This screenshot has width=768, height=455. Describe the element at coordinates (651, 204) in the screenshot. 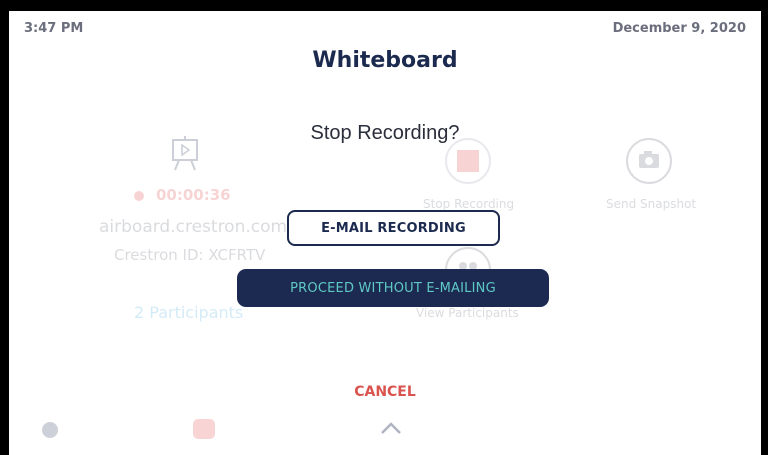

I see `send-snapshot-label: Send Snapshot` at that location.